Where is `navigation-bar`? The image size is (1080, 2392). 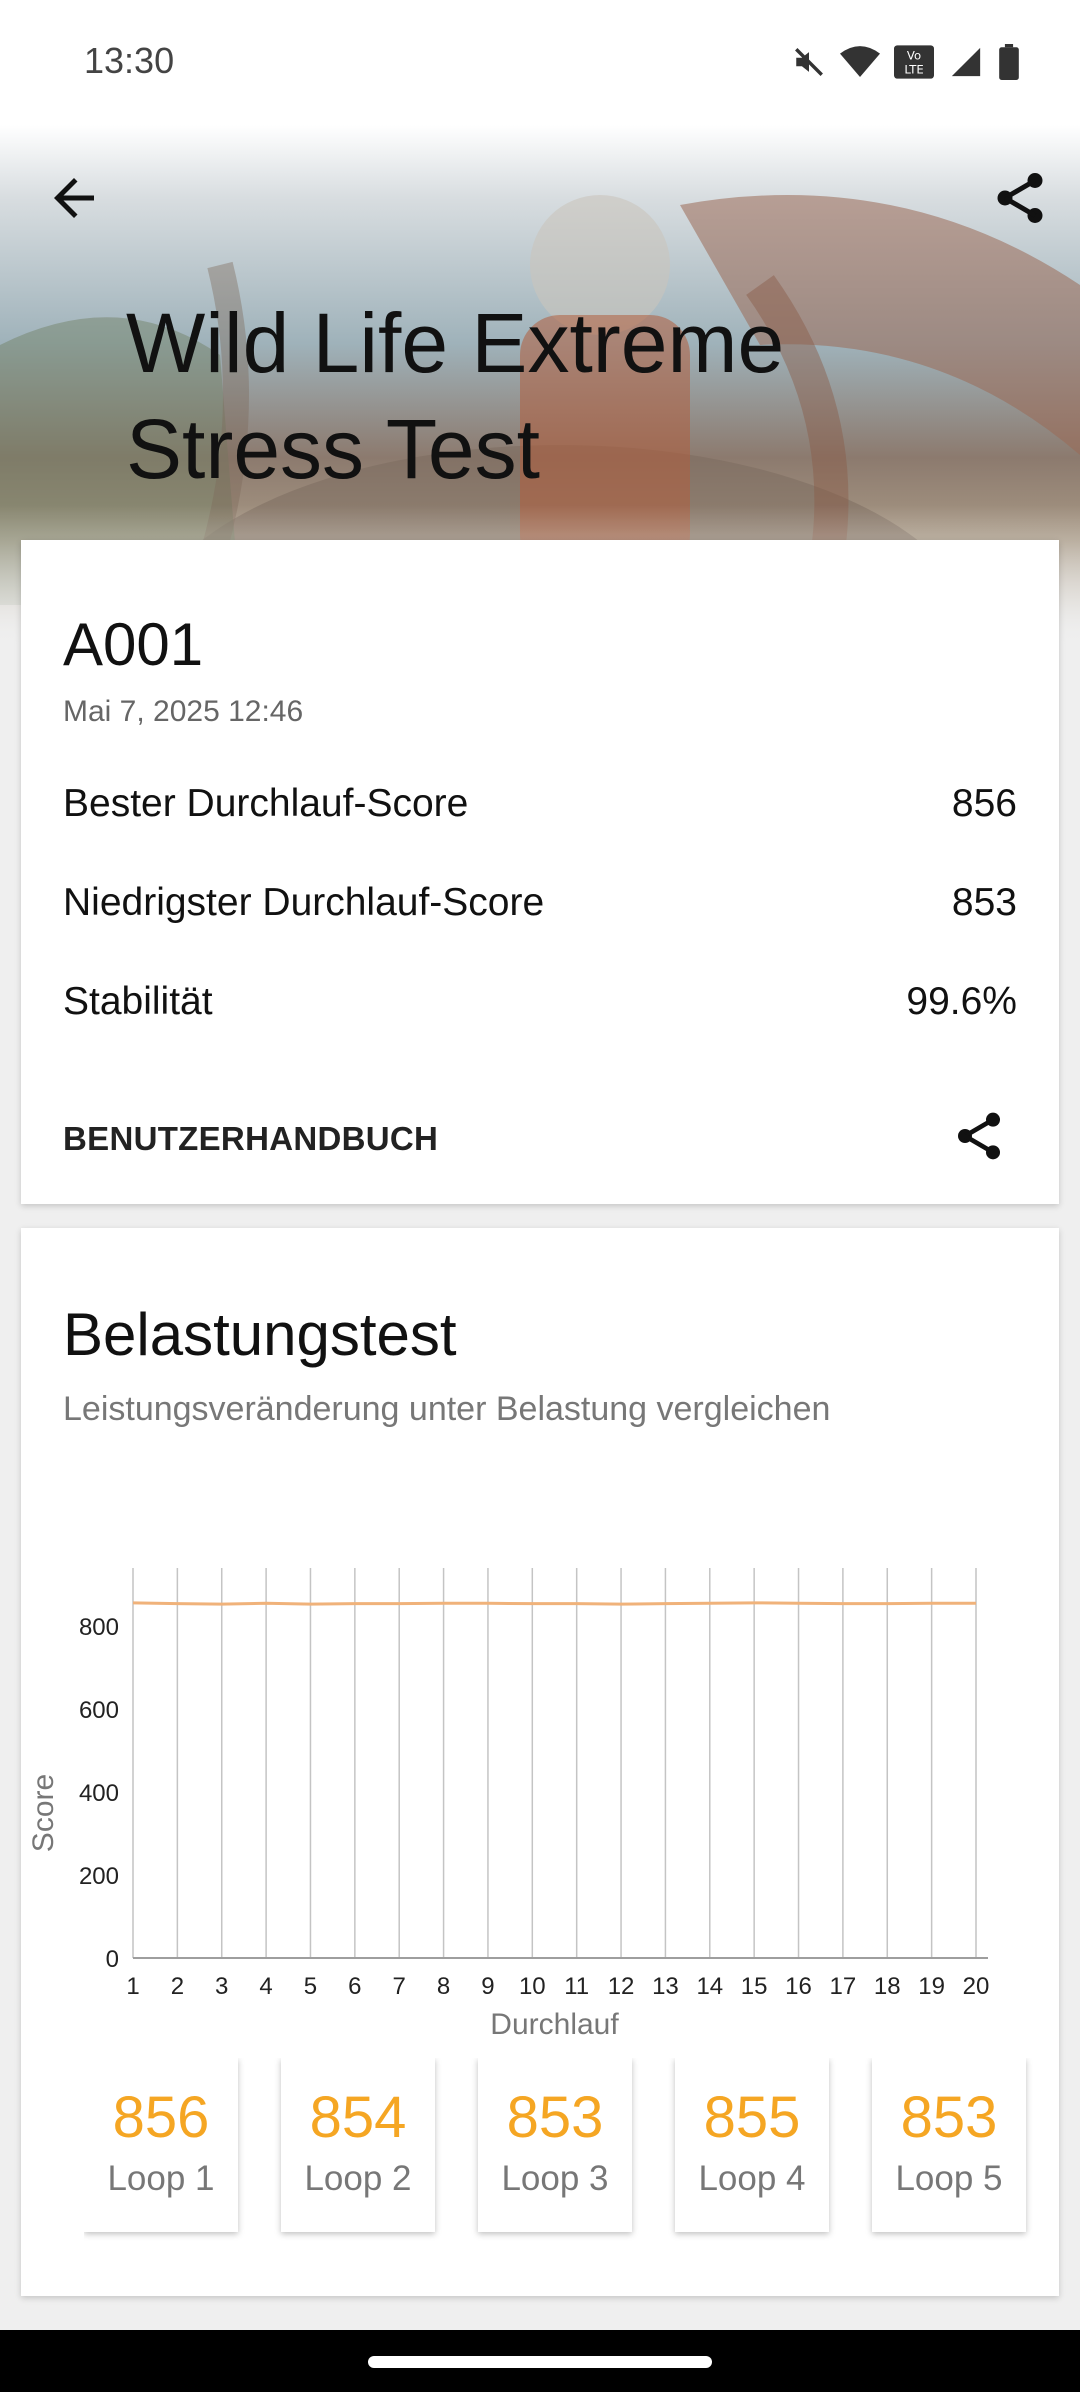 navigation-bar is located at coordinates (540, 2361).